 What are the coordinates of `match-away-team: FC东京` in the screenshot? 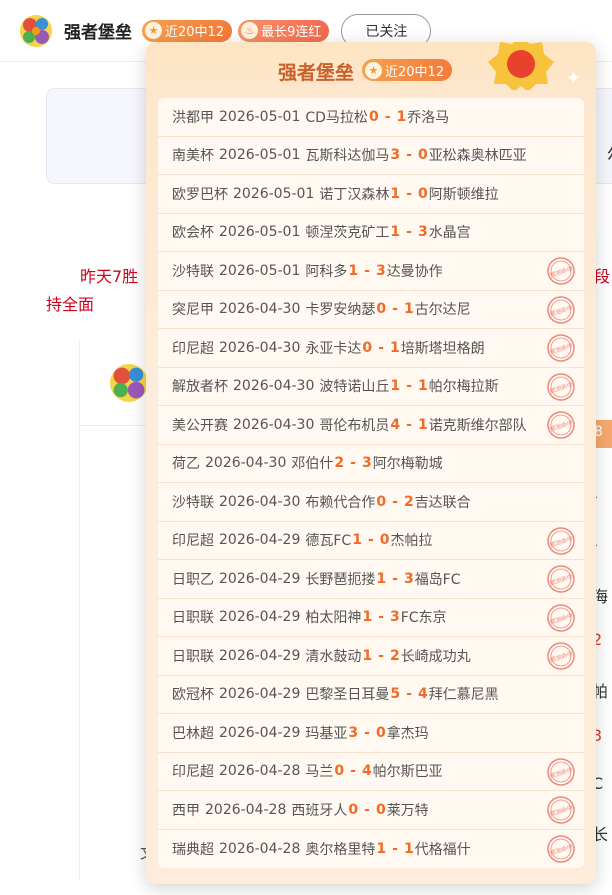 It's located at (423, 618).